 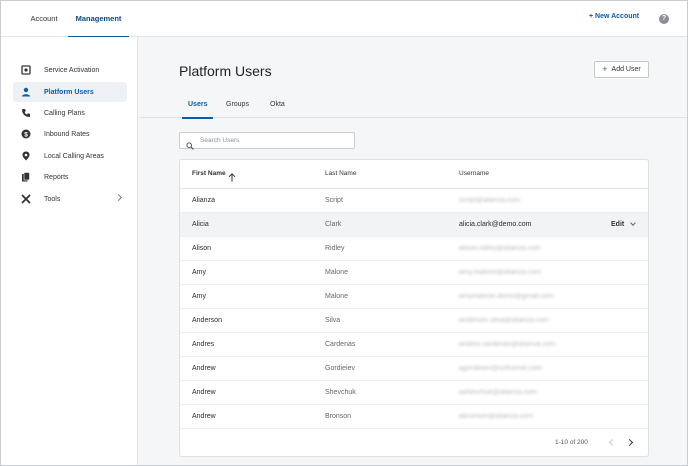 What do you see at coordinates (507, 344) in the screenshot?
I see `cell-username: andres.cardenas@alianza.com` at bounding box center [507, 344].